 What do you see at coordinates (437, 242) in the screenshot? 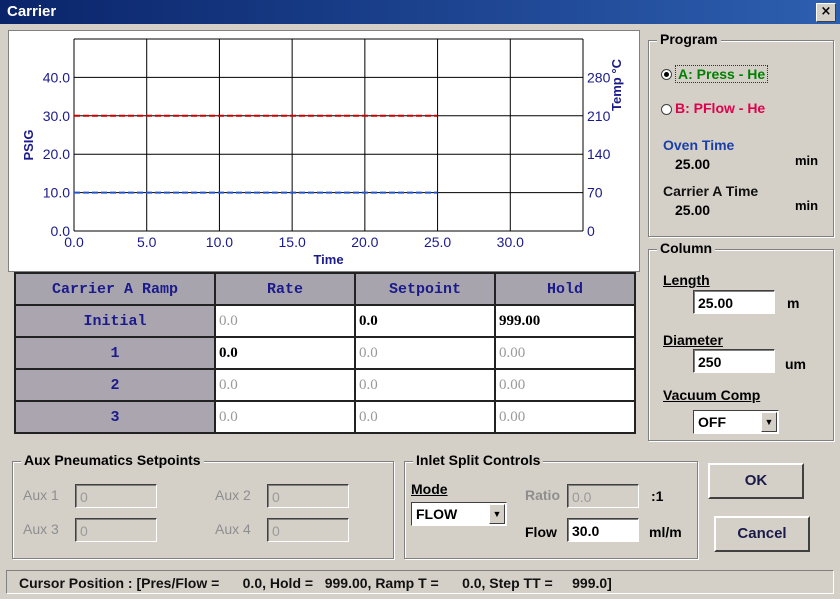
I see `x-tick-label: 25.0` at bounding box center [437, 242].